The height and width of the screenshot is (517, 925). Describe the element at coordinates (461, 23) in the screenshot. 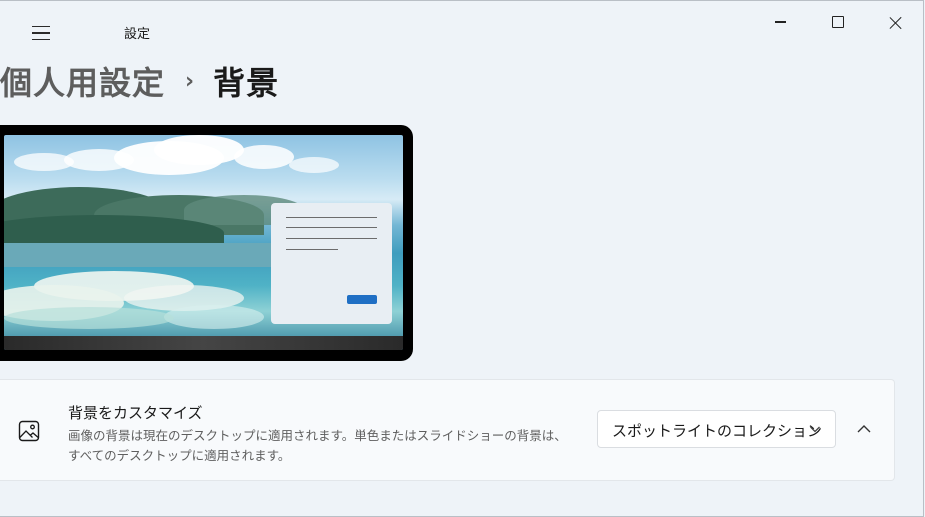

I see `title-bar: 設定` at that location.